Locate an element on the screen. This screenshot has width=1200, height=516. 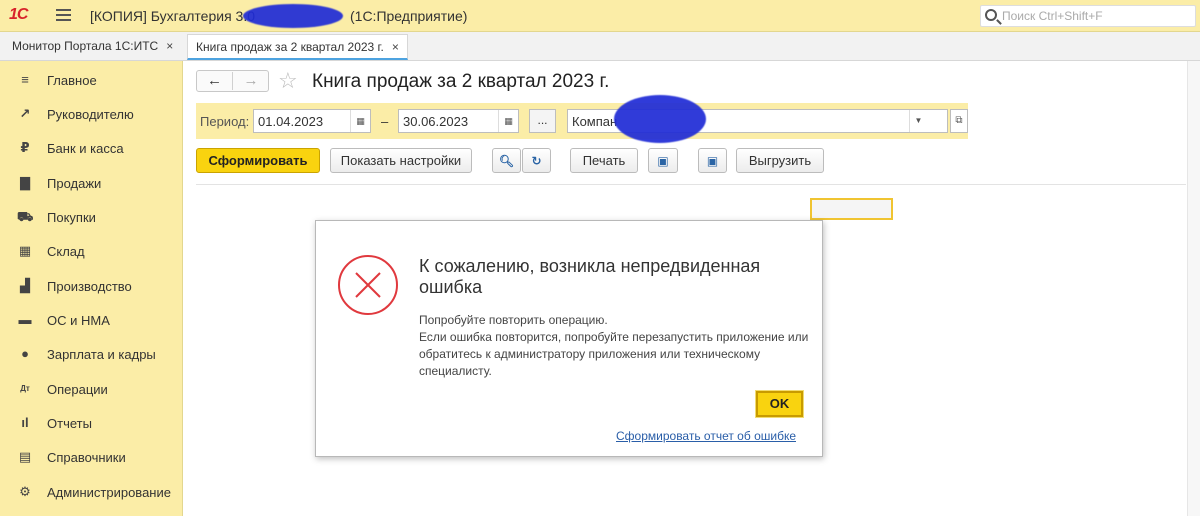
search-input is located at coordinates (1097, 16).